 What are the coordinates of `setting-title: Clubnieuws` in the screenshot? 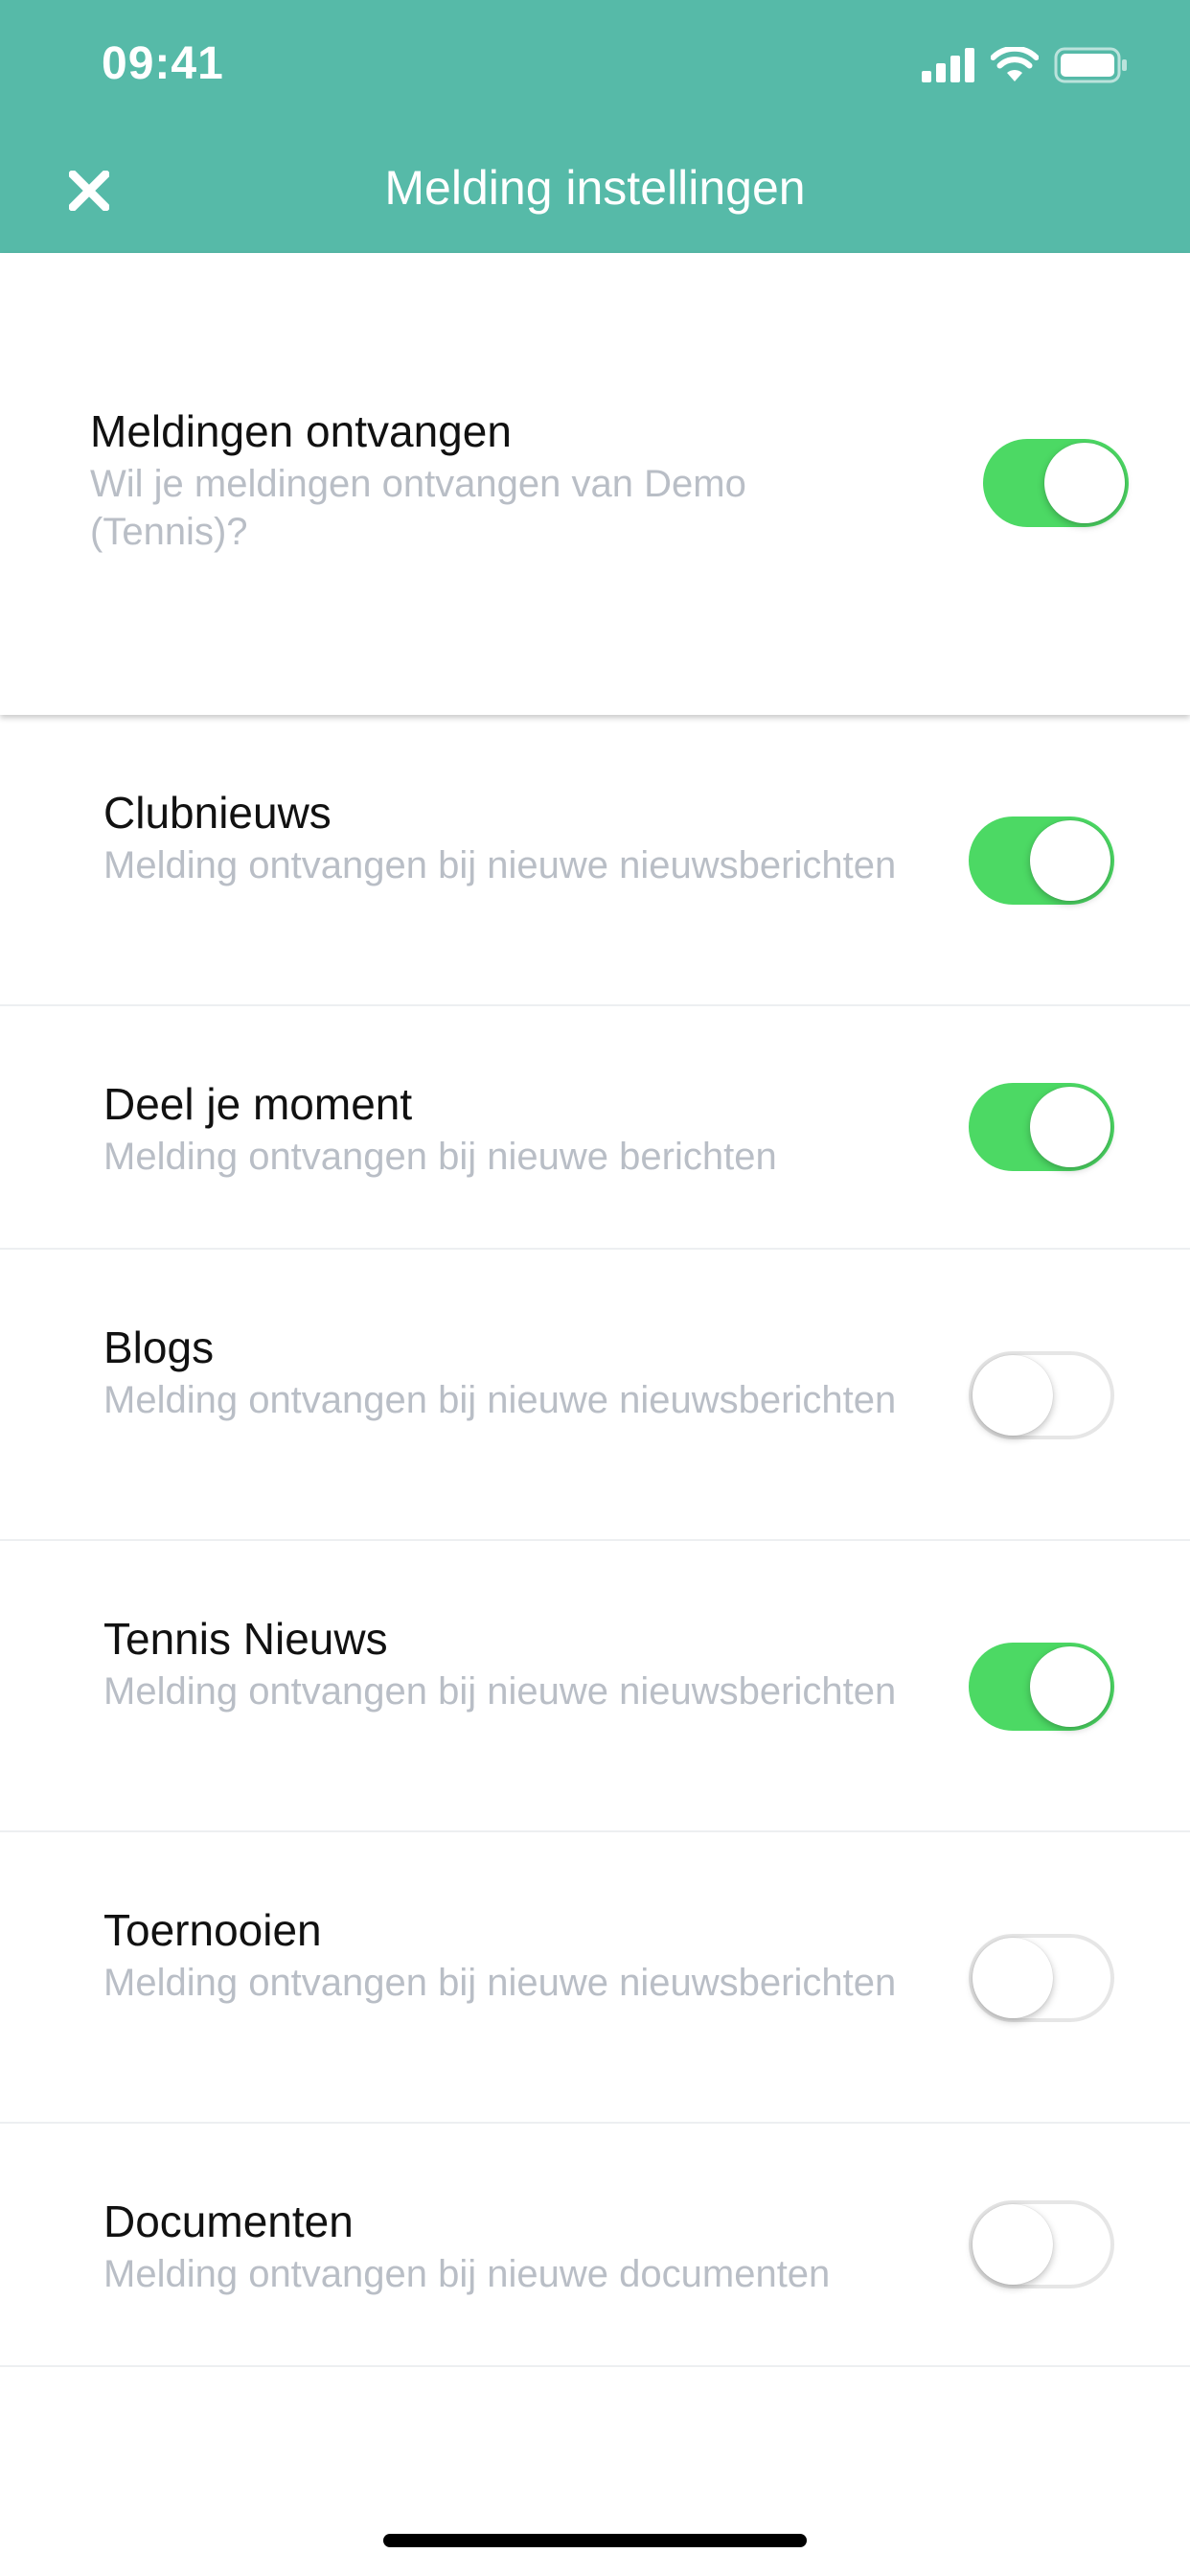 It's located at (218, 813).